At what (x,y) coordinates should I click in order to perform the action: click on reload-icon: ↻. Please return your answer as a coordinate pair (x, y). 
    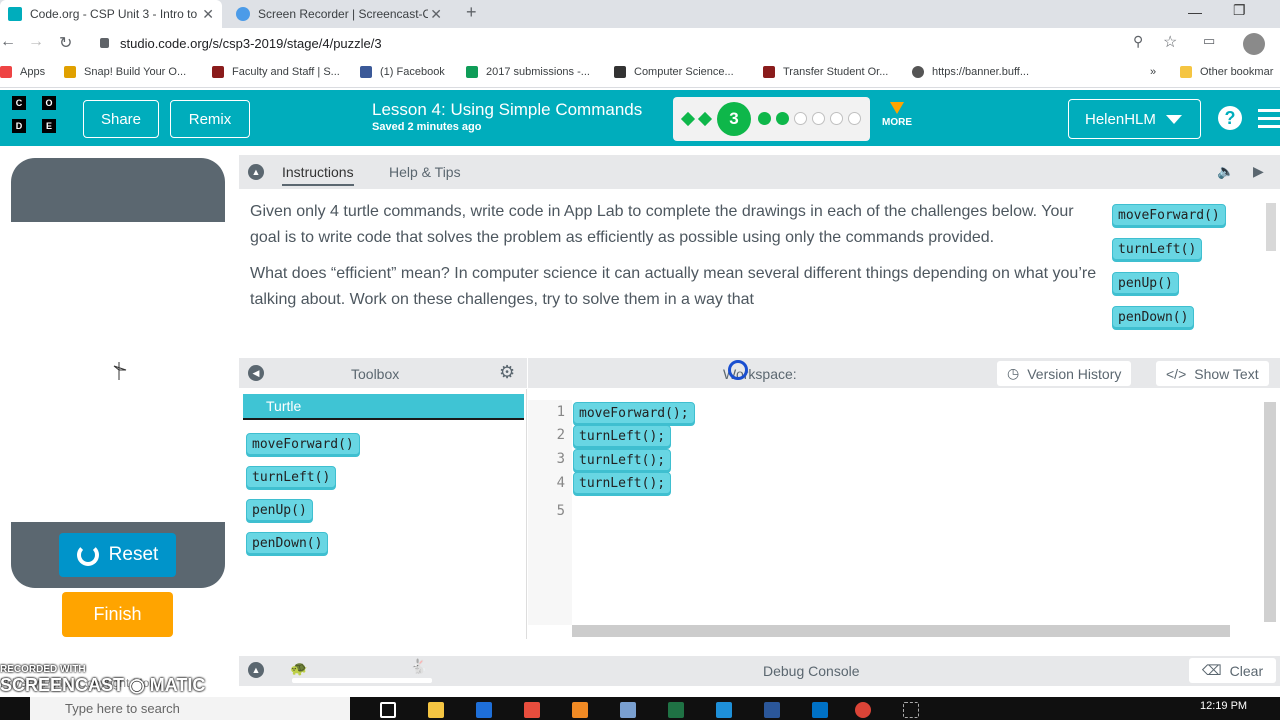
    Looking at the image, I should click on (65, 43).